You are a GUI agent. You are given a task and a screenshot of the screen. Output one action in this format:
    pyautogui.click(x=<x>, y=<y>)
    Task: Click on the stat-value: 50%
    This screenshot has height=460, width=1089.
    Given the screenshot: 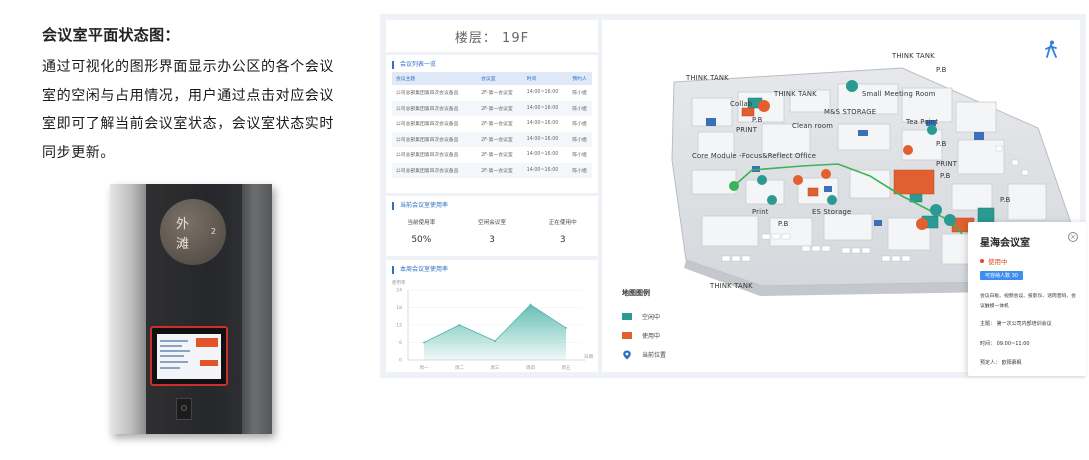 What is the action you would take?
    pyautogui.click(x=421, y=240)
    